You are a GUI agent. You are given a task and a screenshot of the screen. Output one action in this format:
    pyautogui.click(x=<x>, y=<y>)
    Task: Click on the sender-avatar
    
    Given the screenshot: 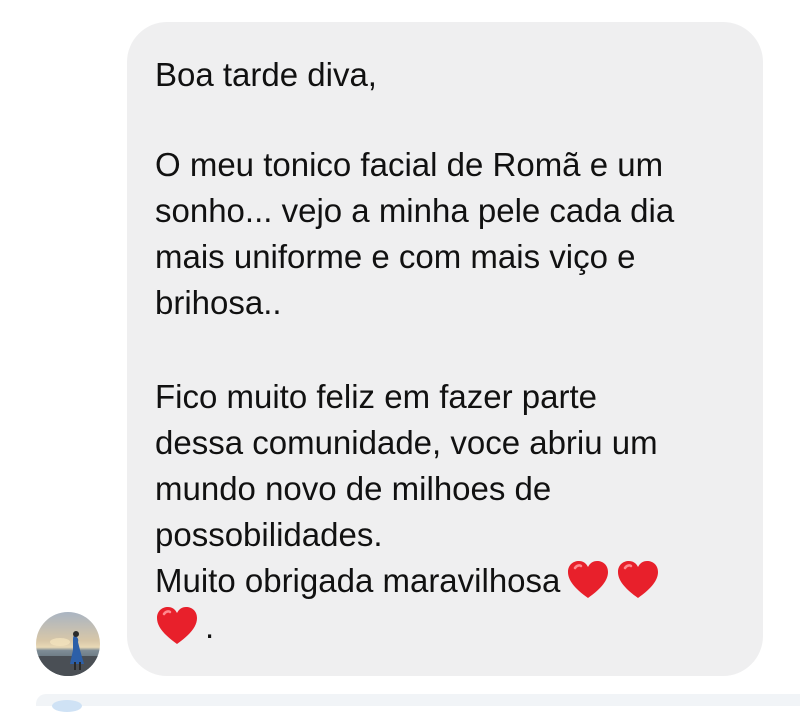 What is the action you would take?
    pyautogui.click(x=68, y=644)
    